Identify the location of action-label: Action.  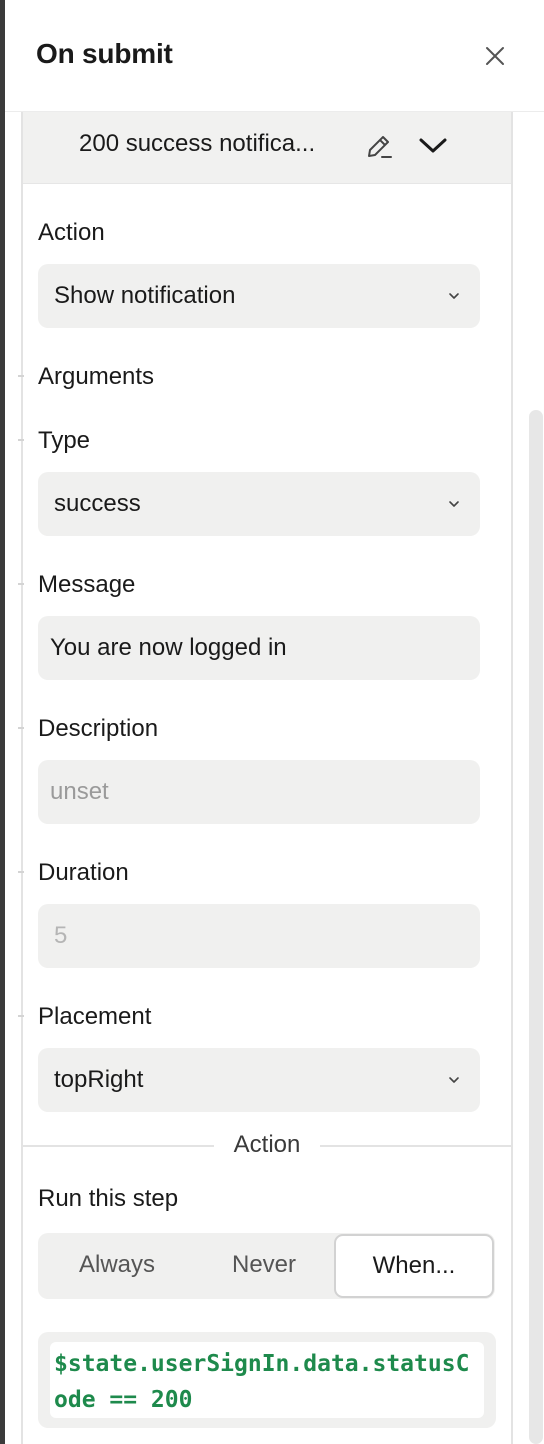
(71, 232).